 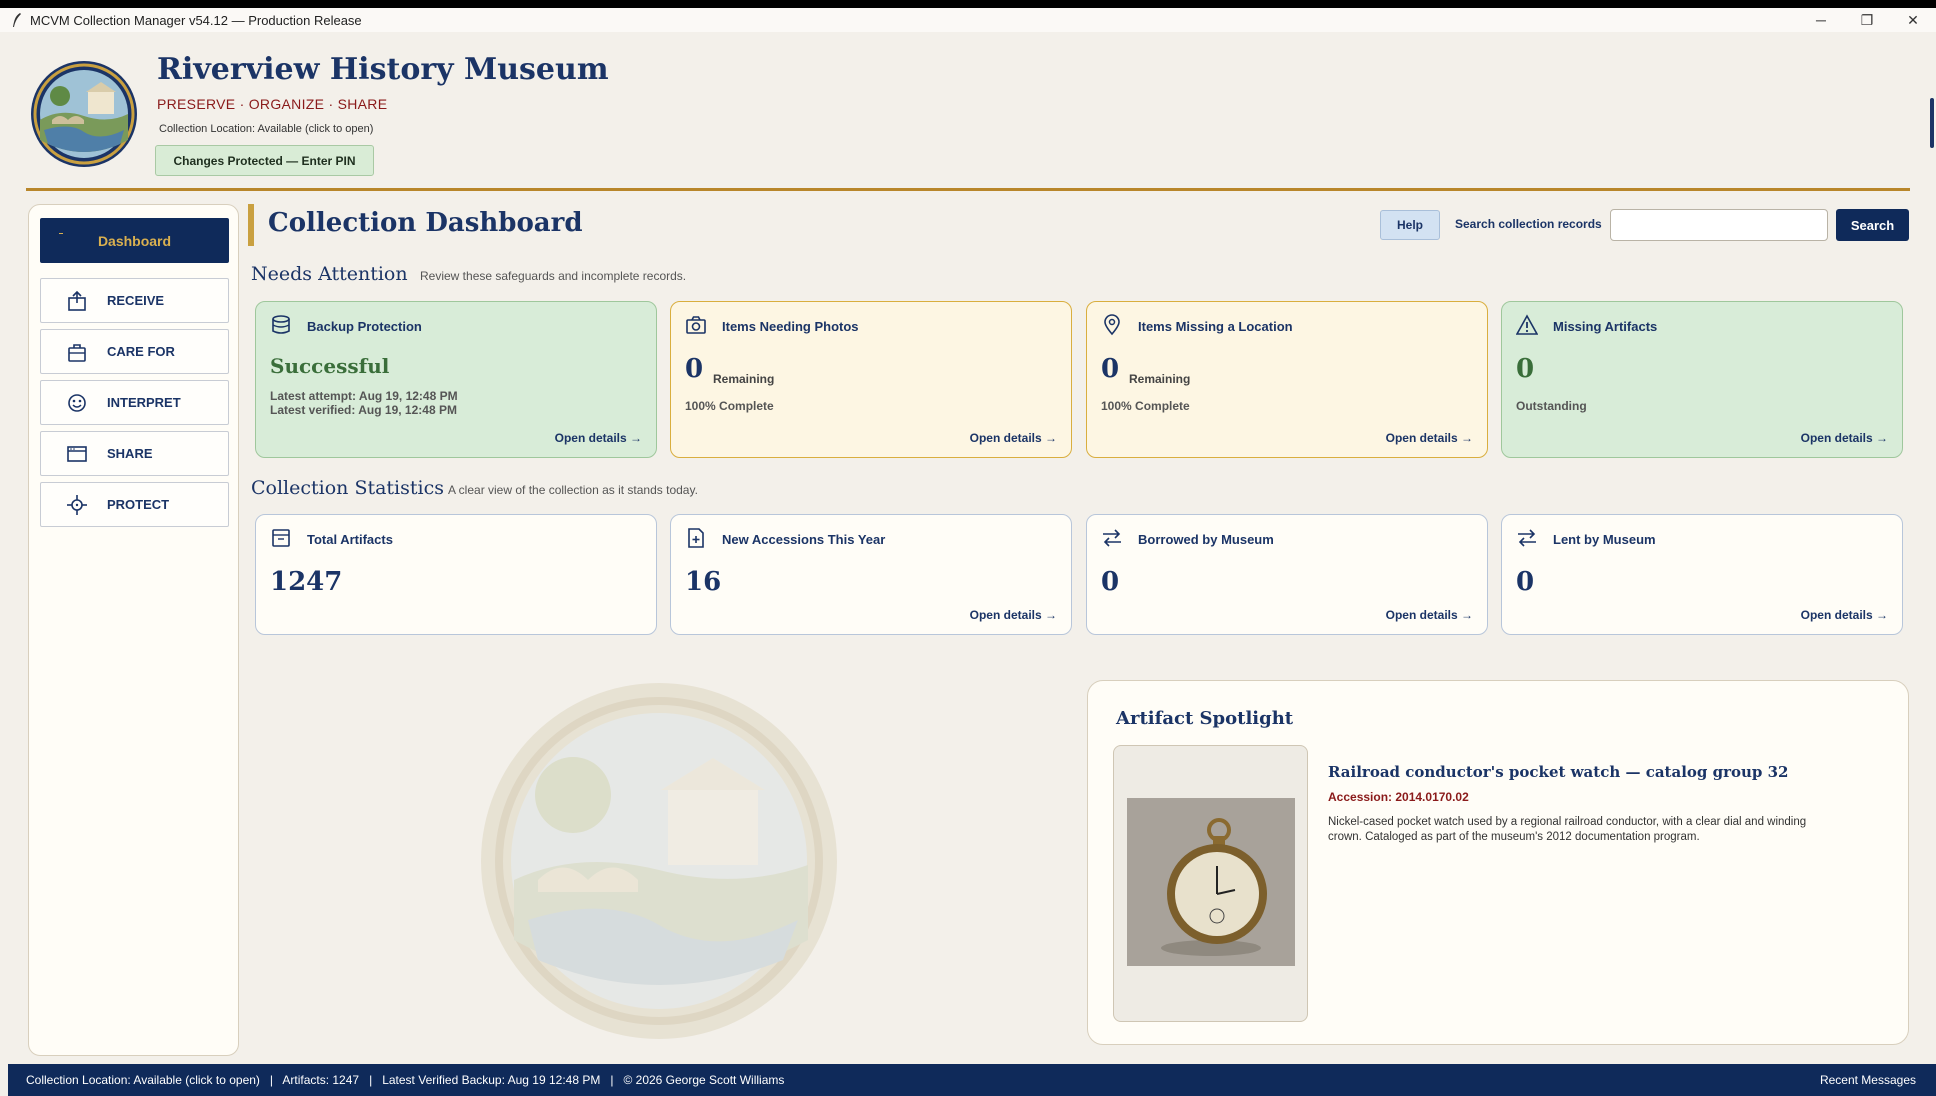 I want to click on map-pin-icon, so click(x=1112, y=325).